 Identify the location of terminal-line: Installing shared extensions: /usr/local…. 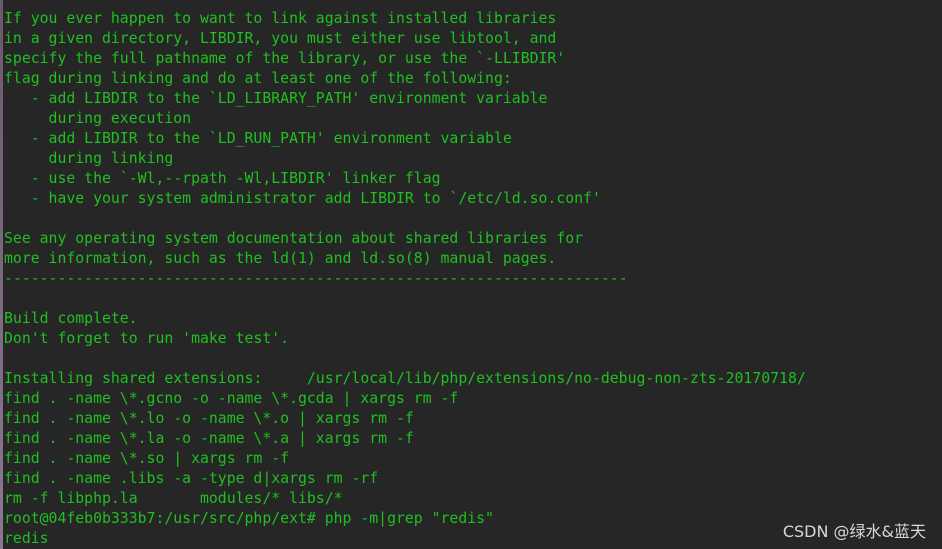
(405, 378).